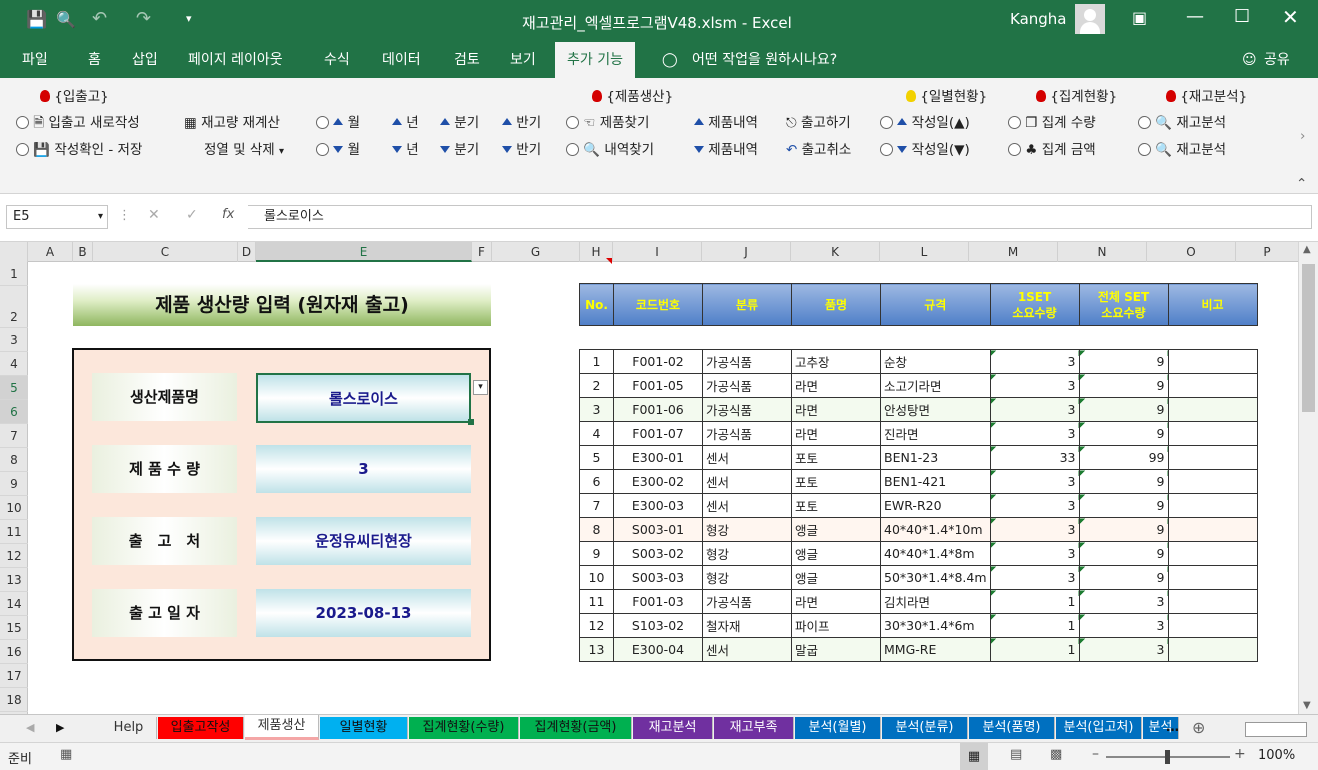  What do you see at coordinates (405, 150) in the screenshot?
I see `year-desc-button: 년` at bounding box center [405, 150].